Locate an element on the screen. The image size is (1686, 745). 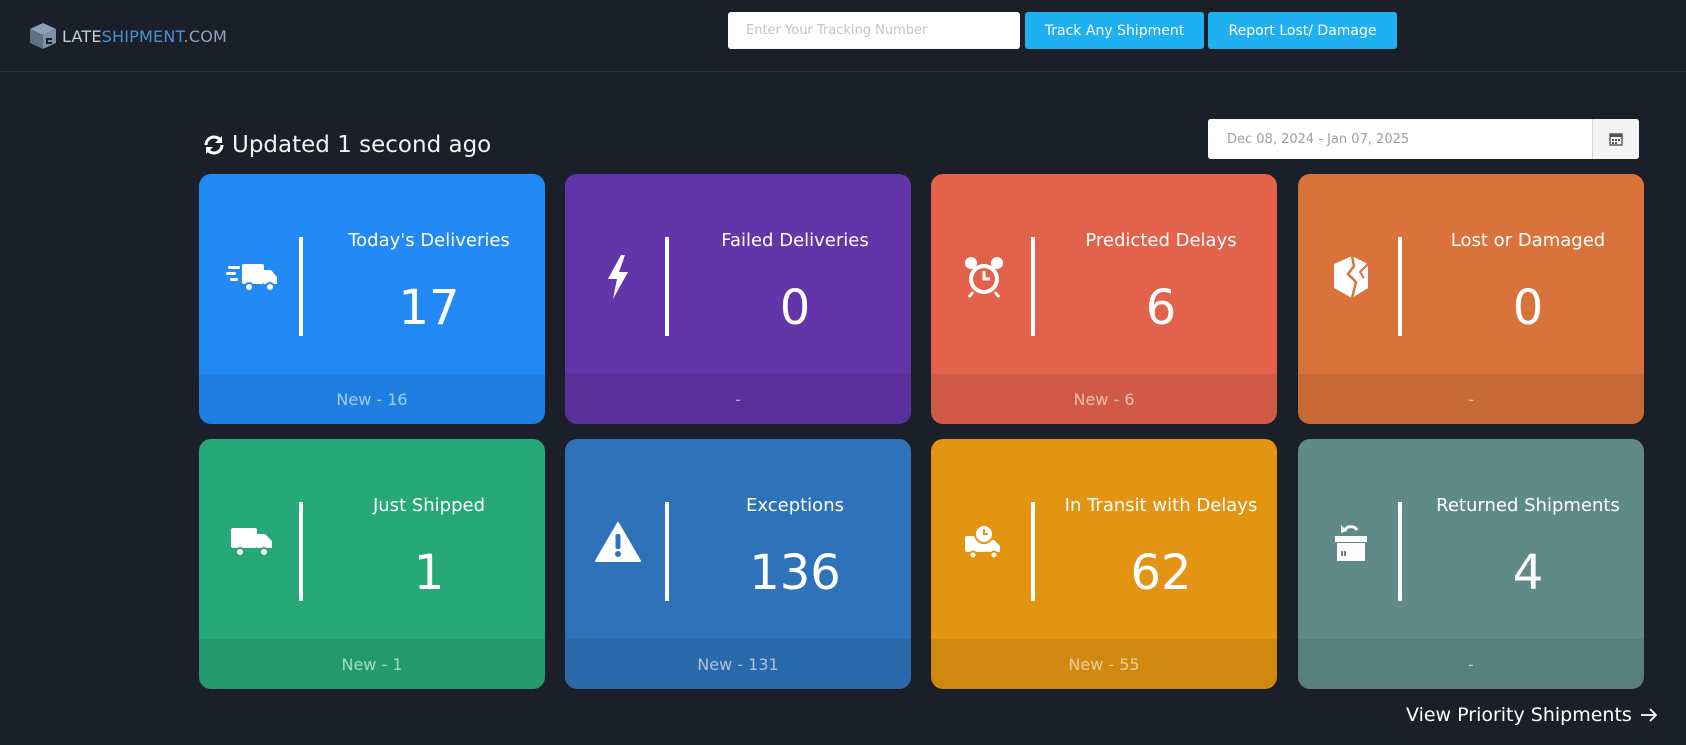
card-exceptions: Exceptions 136 New - 131 is located at coordinates (738, 564).